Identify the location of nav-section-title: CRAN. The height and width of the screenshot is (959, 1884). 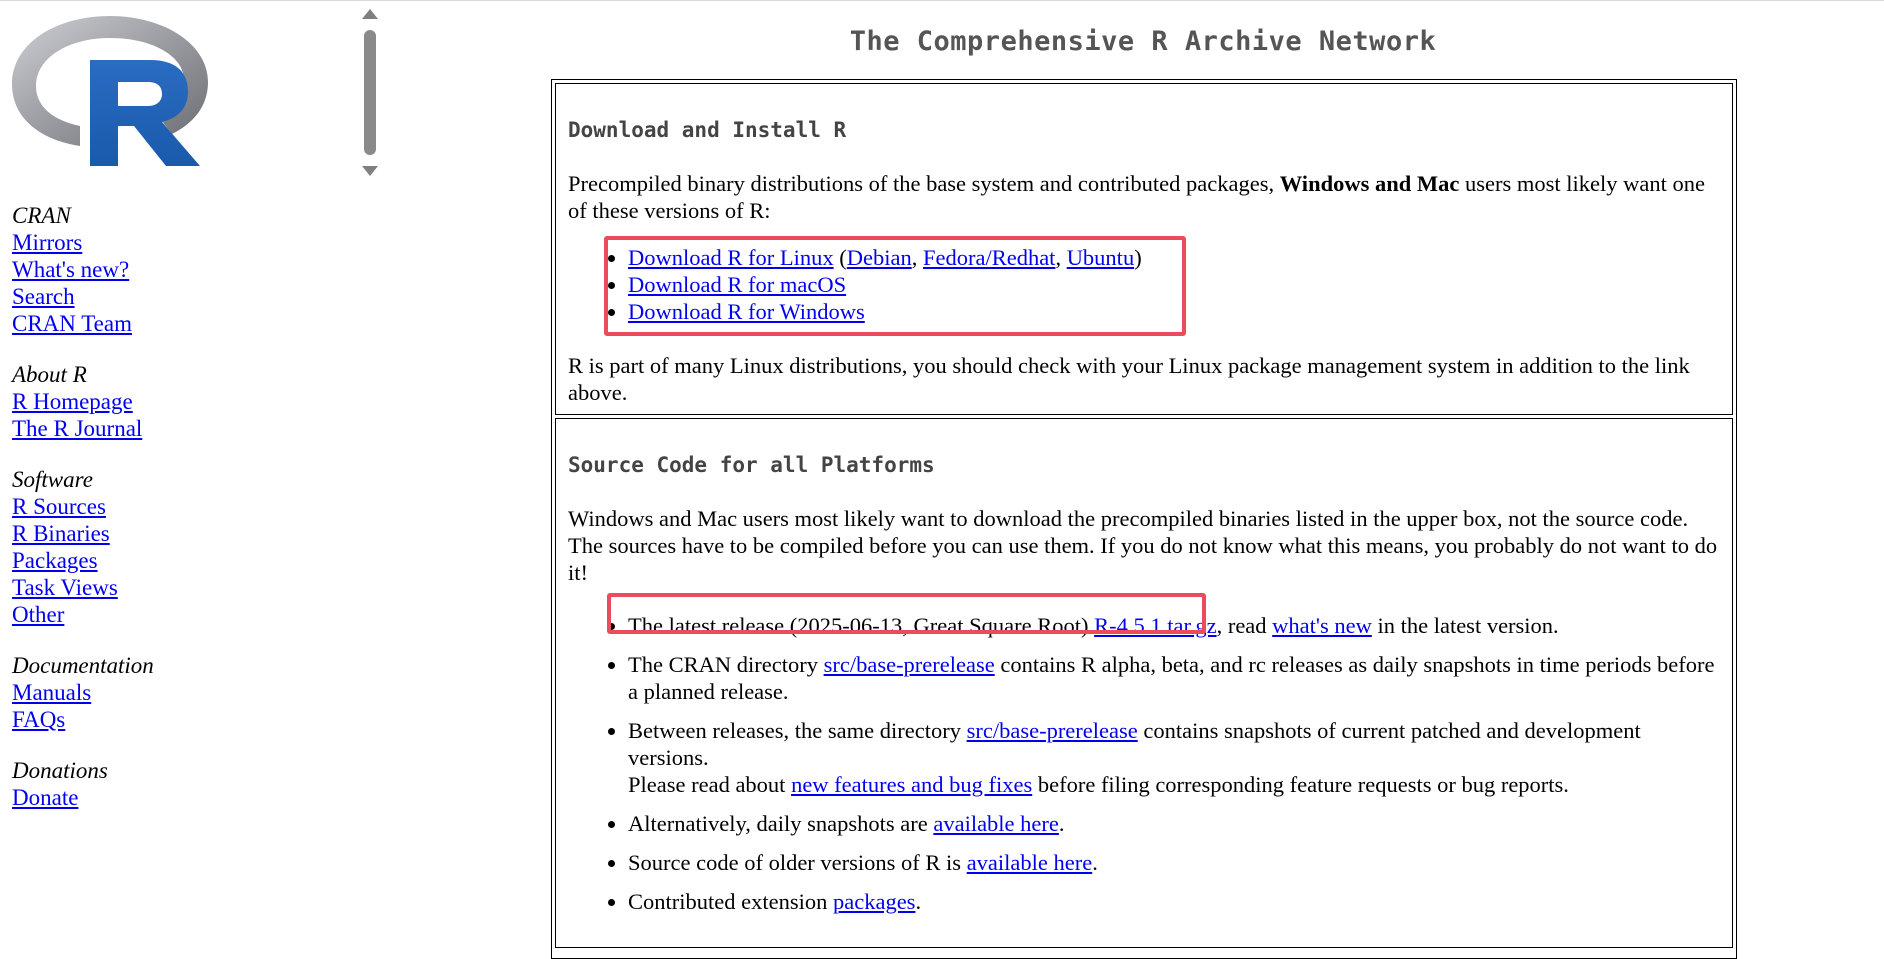
(41, 215).